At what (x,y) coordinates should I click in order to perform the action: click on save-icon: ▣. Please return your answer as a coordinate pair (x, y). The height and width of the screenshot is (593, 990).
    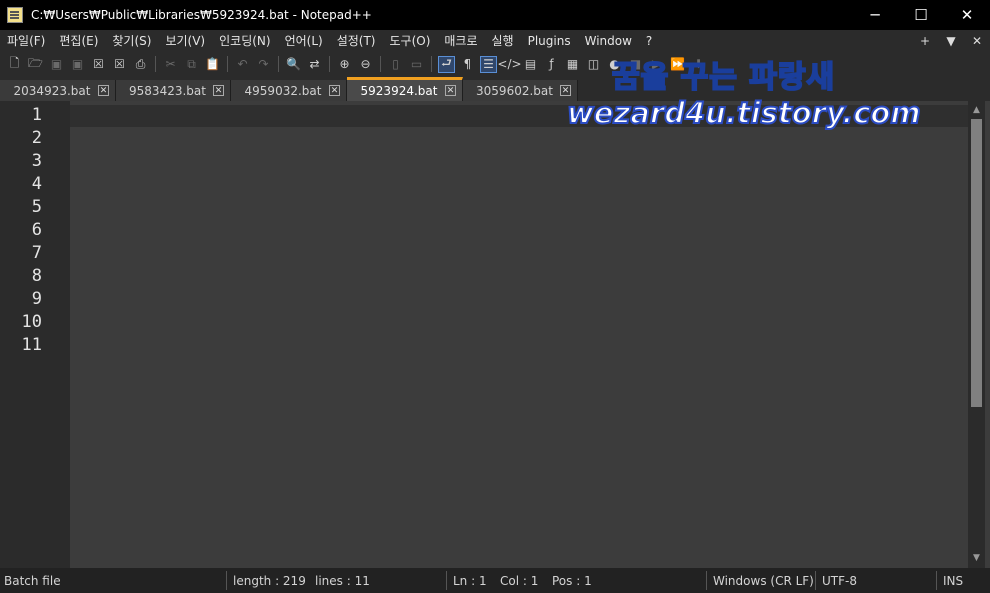
    Looking at the image, I should click on (56, 64).